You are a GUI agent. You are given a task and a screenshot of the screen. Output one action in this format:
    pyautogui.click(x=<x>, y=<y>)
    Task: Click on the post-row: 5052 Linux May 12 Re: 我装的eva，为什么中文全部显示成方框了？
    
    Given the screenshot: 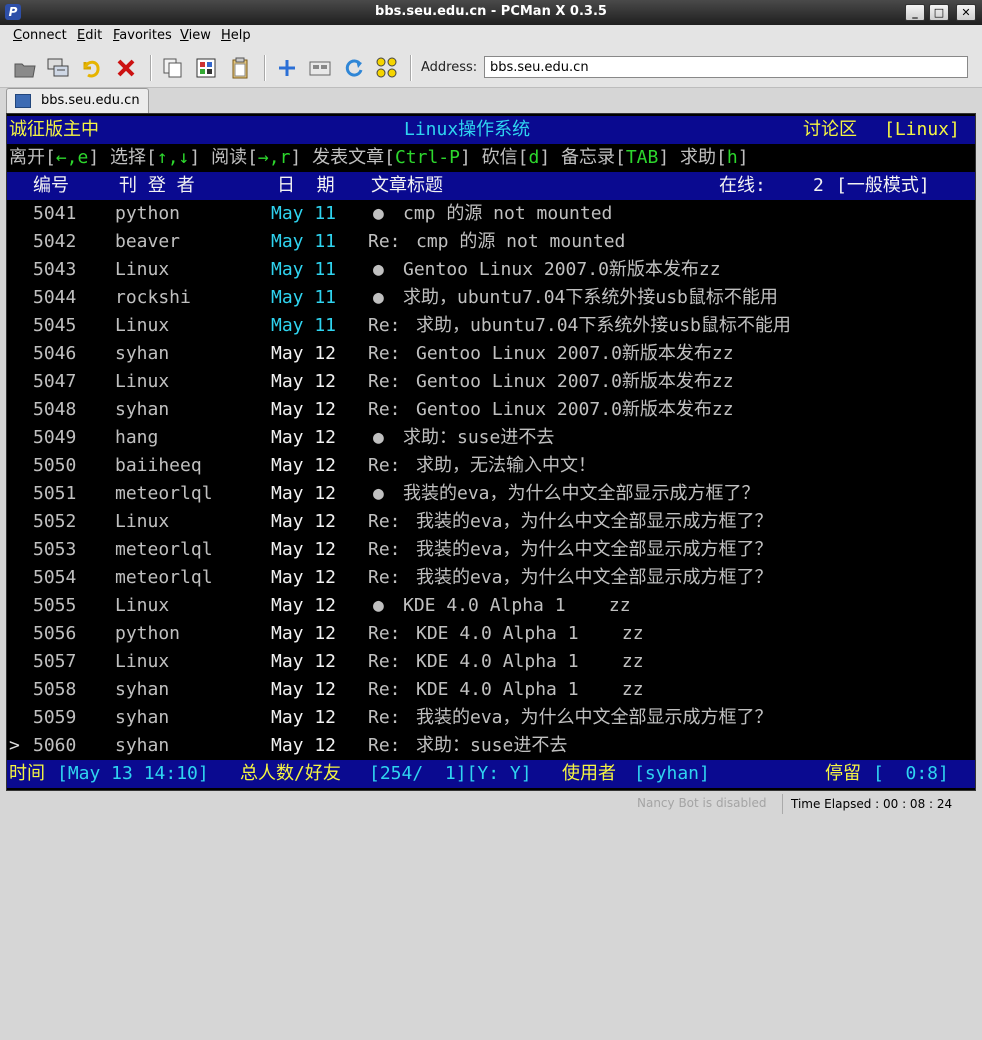 What is the action you would take?
    pyautogui.click(x=491, y=522)
    